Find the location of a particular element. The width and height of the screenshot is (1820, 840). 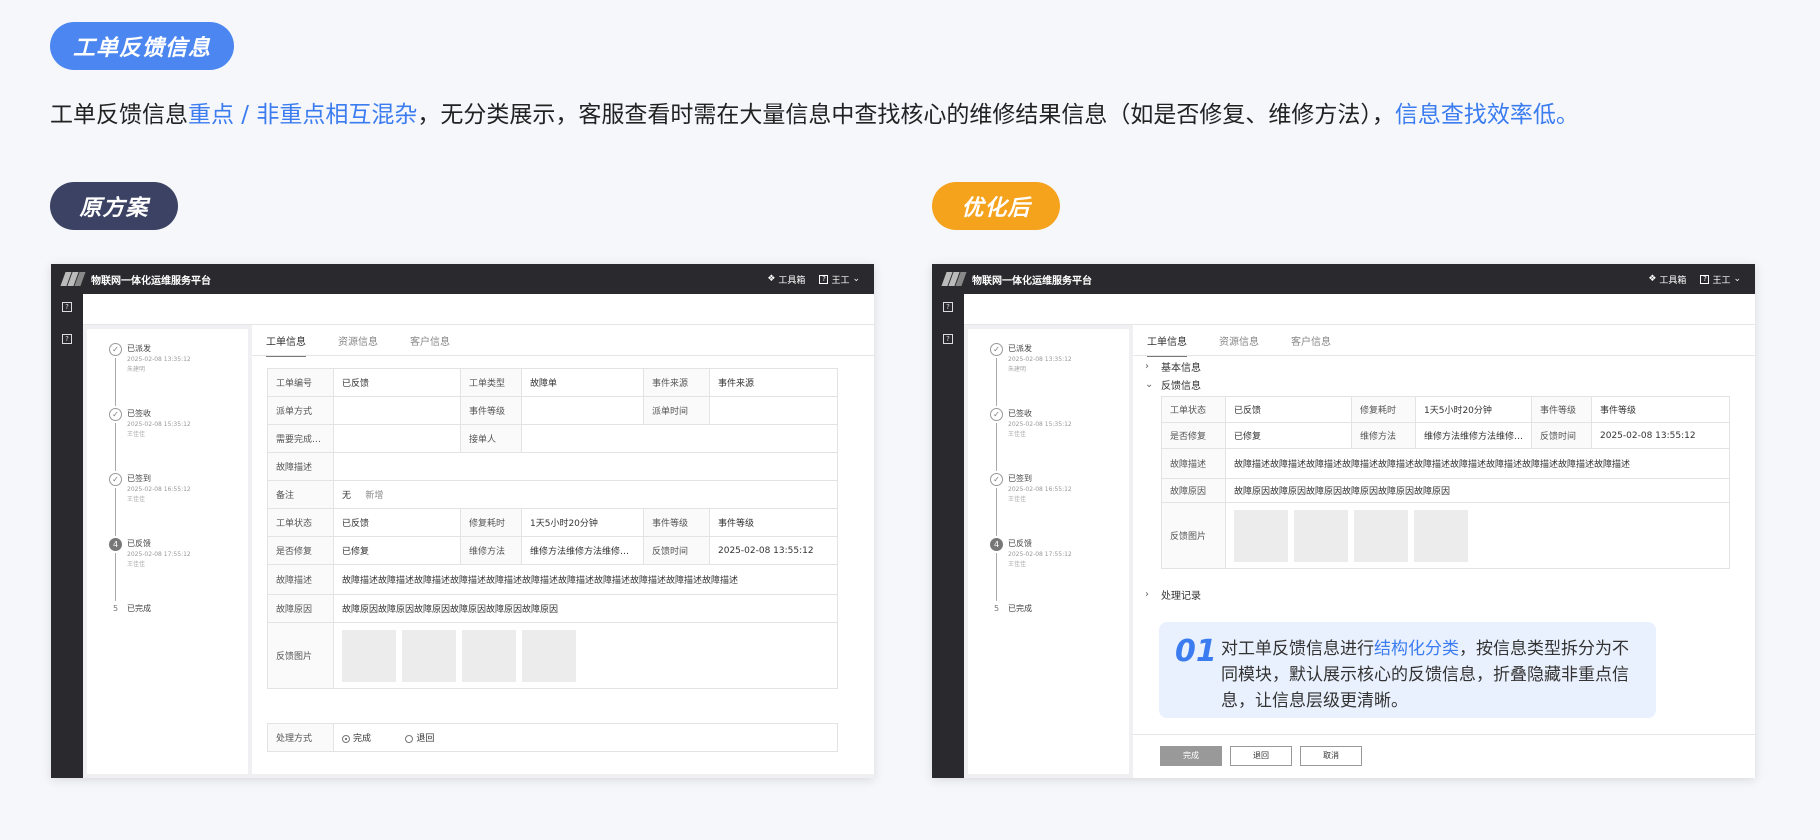

original-scheme-pill: 原方案 is located at coordinates (114, 206).